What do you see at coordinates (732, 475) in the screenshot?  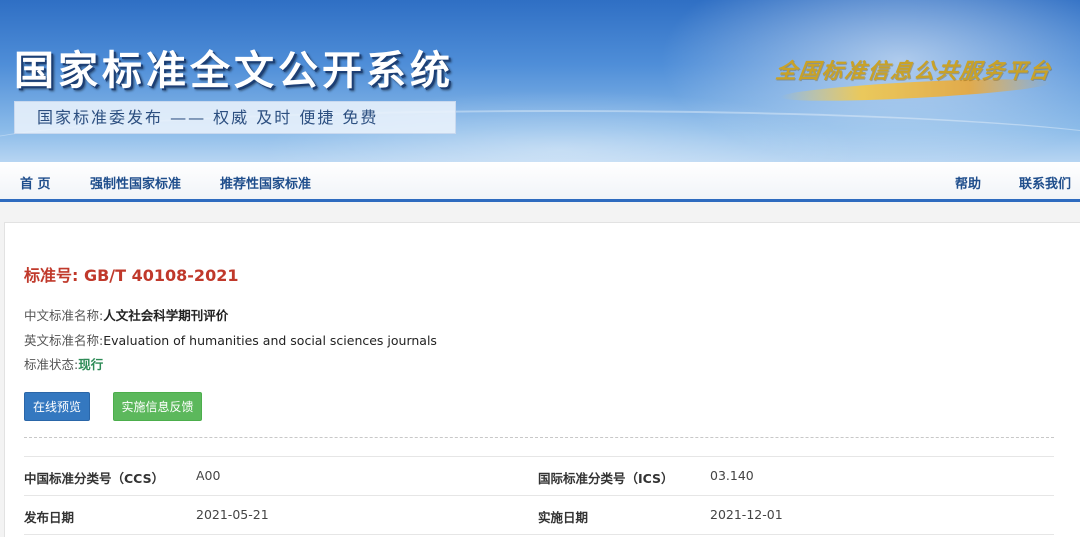 I see `ics-value: 03.140` at bounding box center [732, 475].